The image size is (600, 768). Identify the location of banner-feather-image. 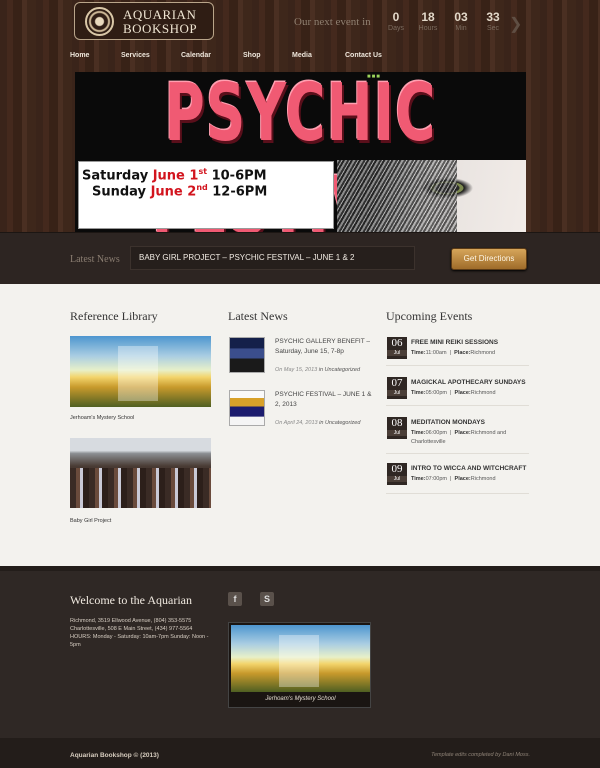
(397, 196).